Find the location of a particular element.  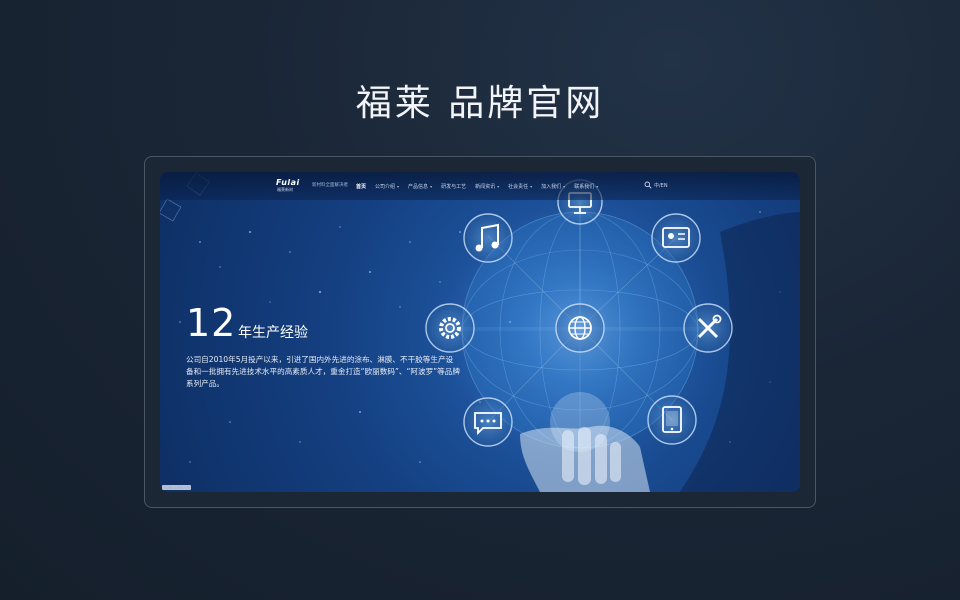

page-title: 福莱 品牌官网 is located at coordinates (480, 103).